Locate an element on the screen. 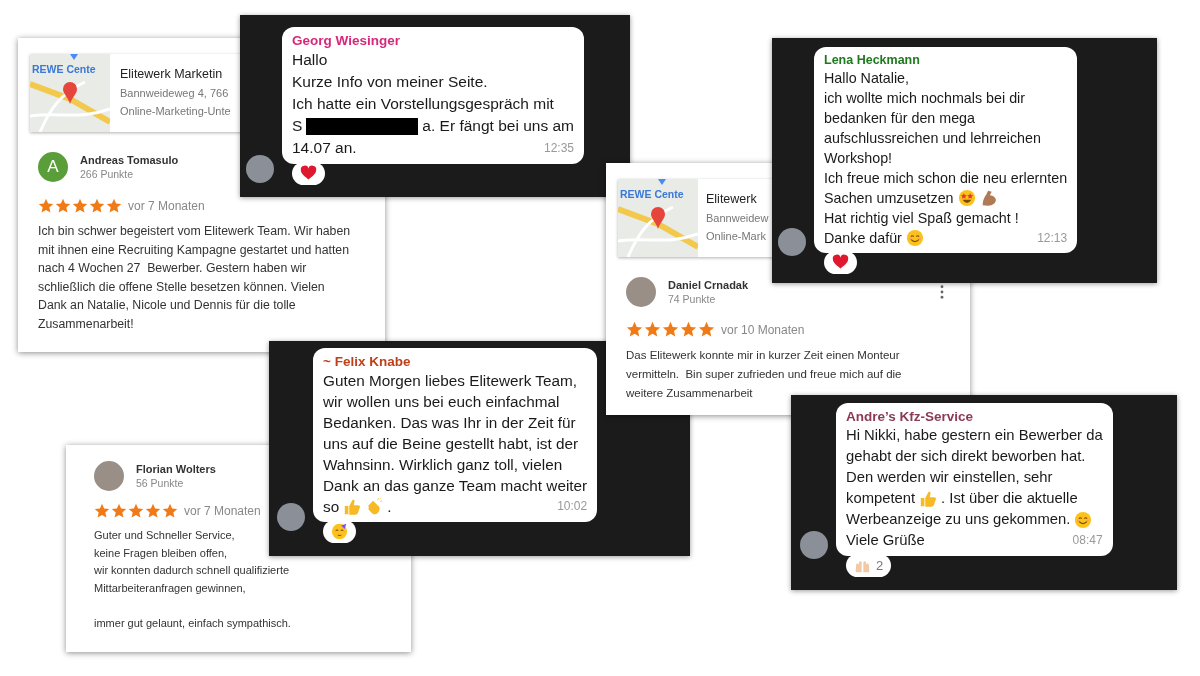  business-address: Bannweidew is located at coordinates (737, 218).